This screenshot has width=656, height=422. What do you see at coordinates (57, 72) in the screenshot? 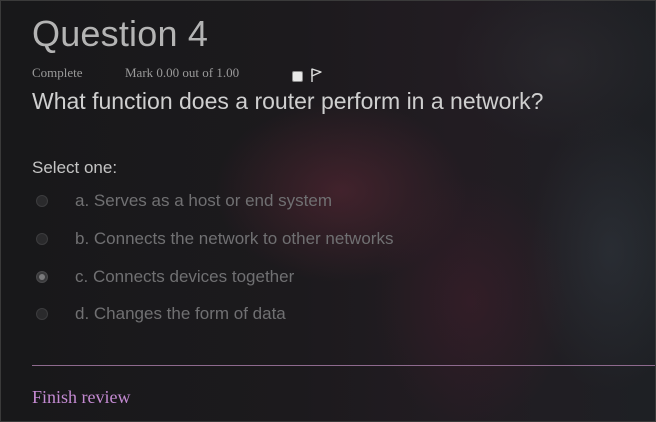
I see `question-state: Complete` at bounding box center [57, 72].